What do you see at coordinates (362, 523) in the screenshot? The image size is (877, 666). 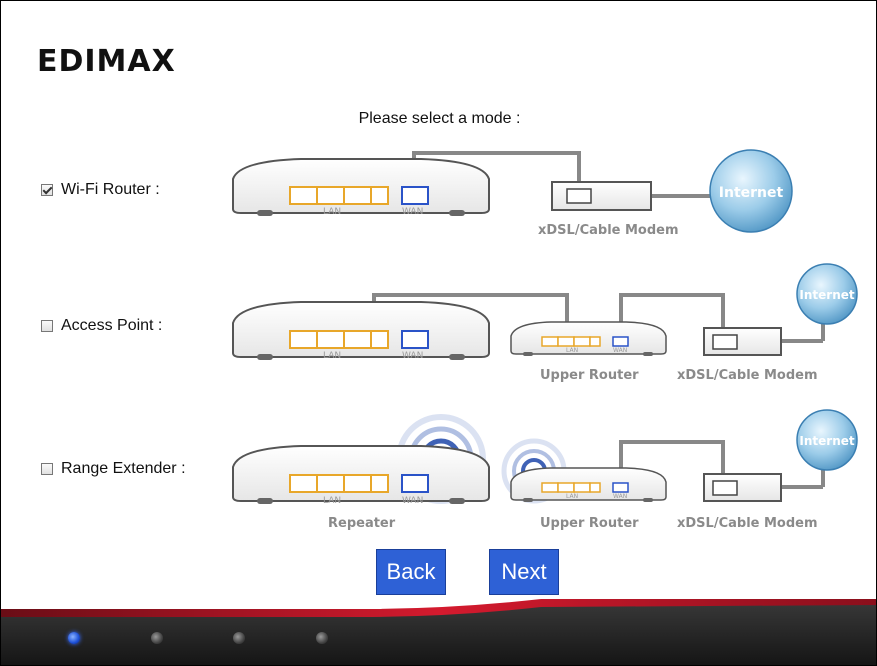 I see `svg-text: Repeater` at bounding box center [362, 523].